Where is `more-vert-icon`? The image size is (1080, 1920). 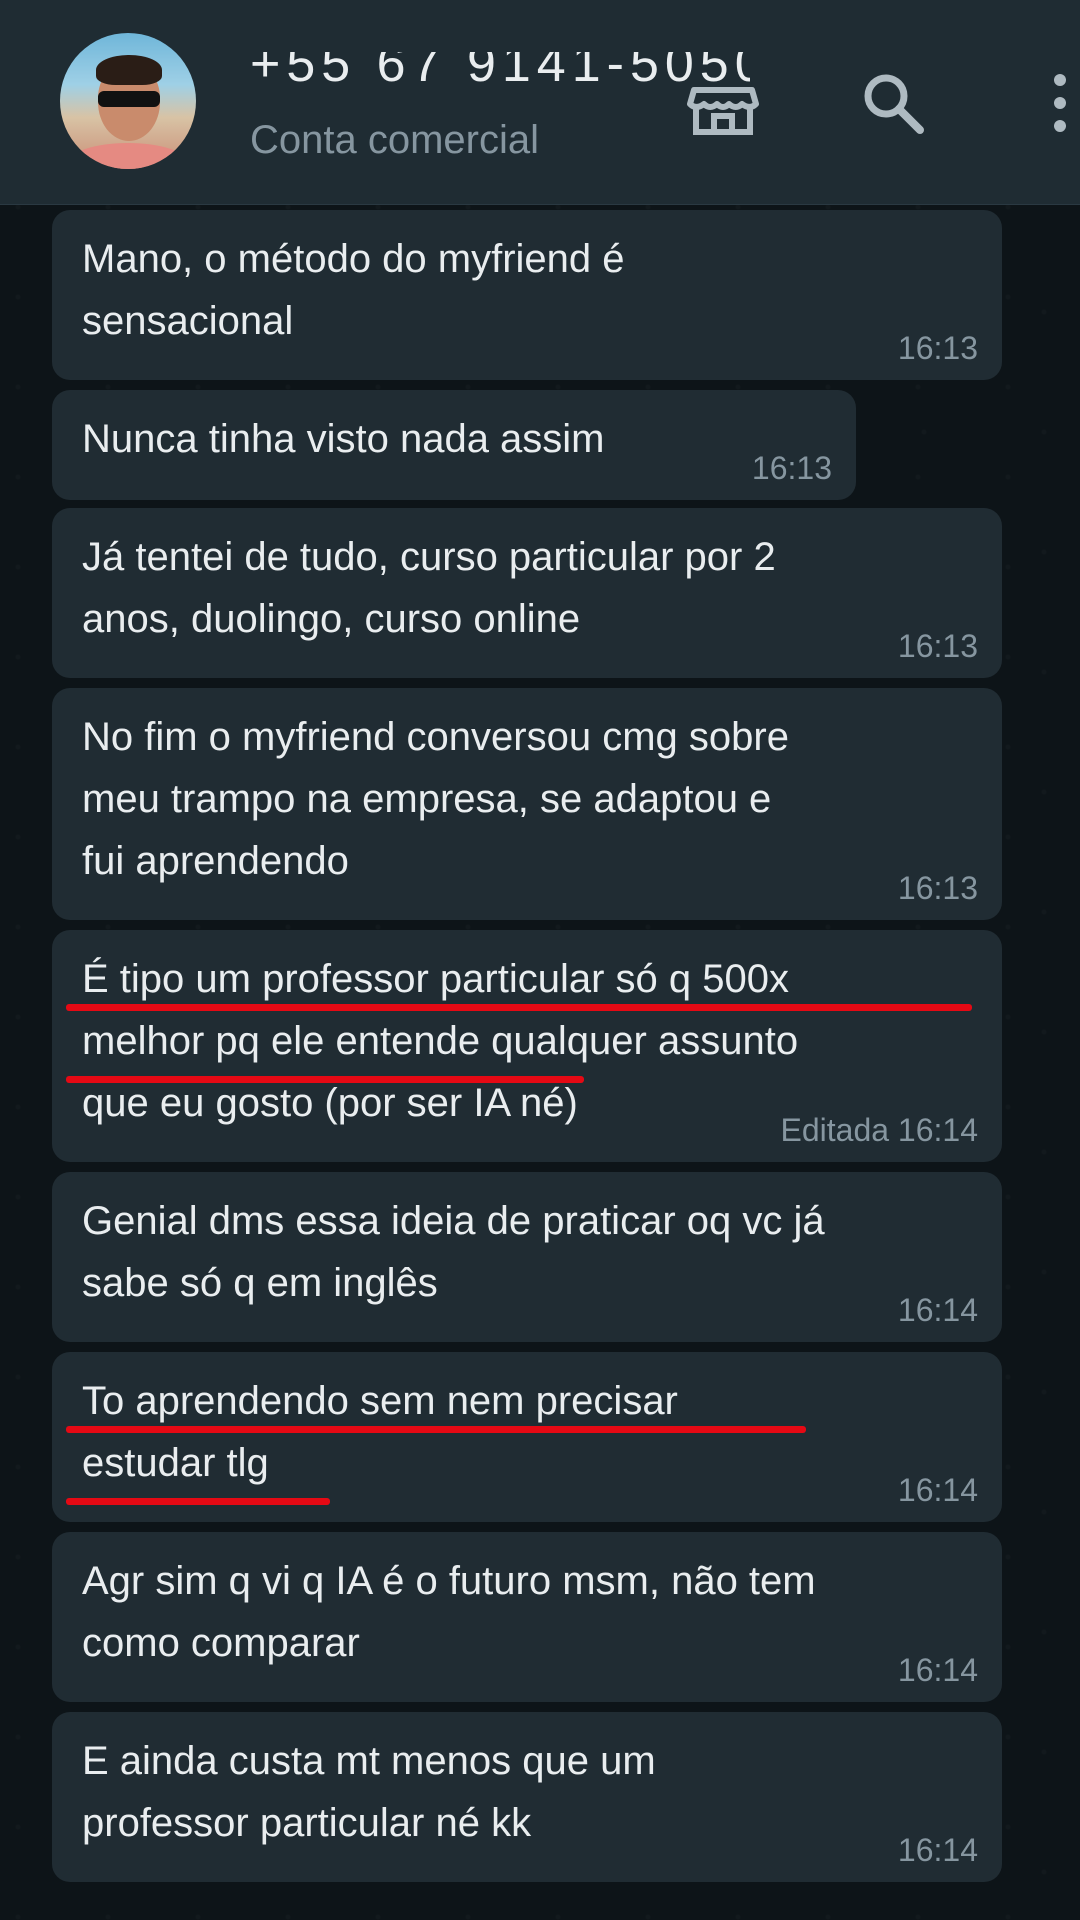 more-vert-icon is located at coordinates (1060, 103).